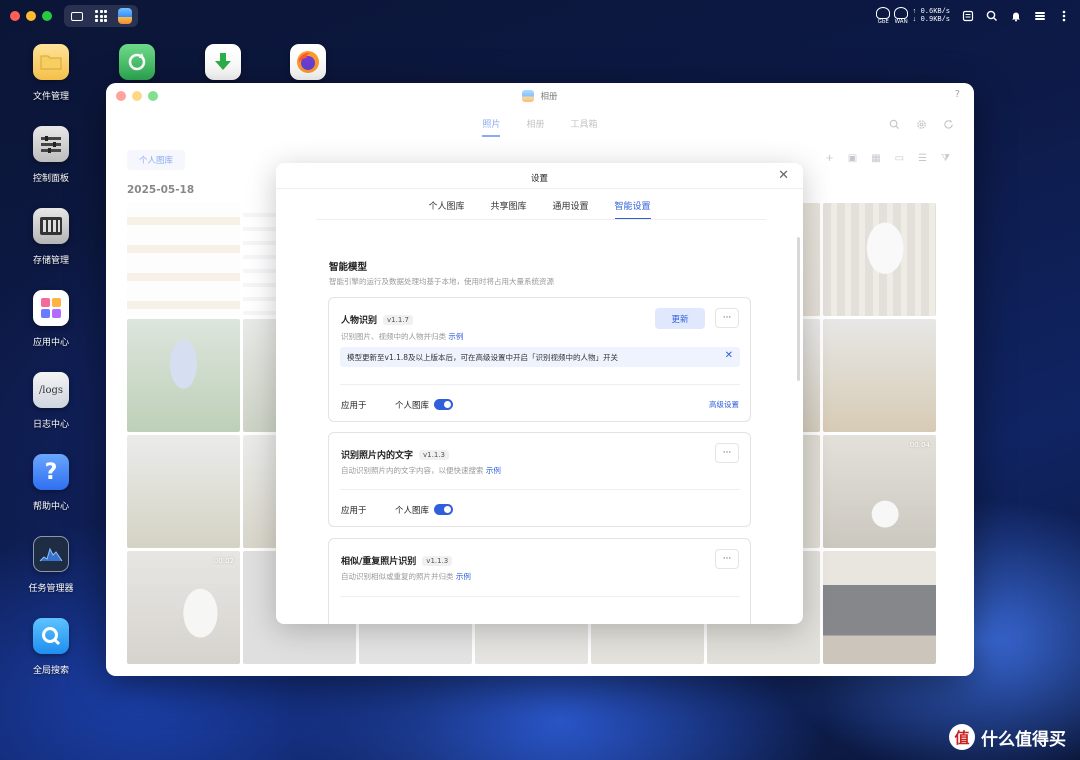 The width and height of the screenshot is (1080, 760). I want to click on tab-personal-library: 个人图库, so click(446, 209).